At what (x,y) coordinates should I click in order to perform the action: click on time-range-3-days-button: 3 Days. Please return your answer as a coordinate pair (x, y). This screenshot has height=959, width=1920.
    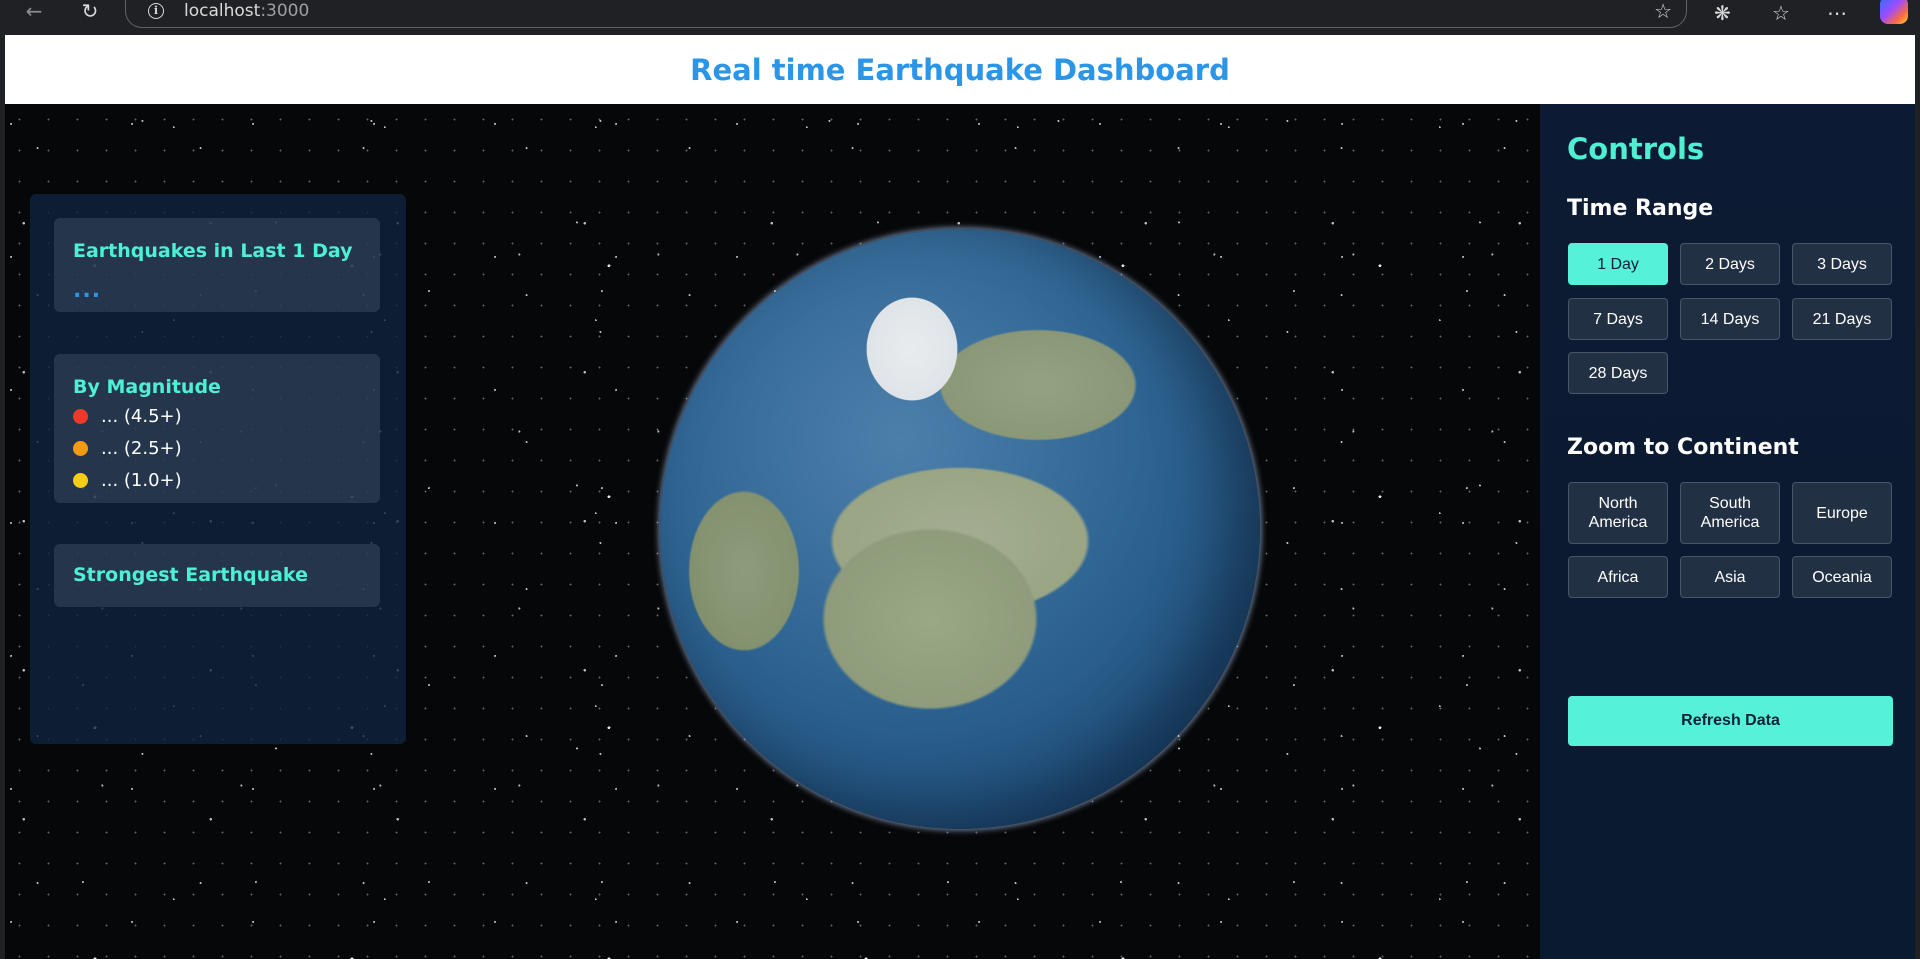
    Looking at the image, I should click on (1842, 264).